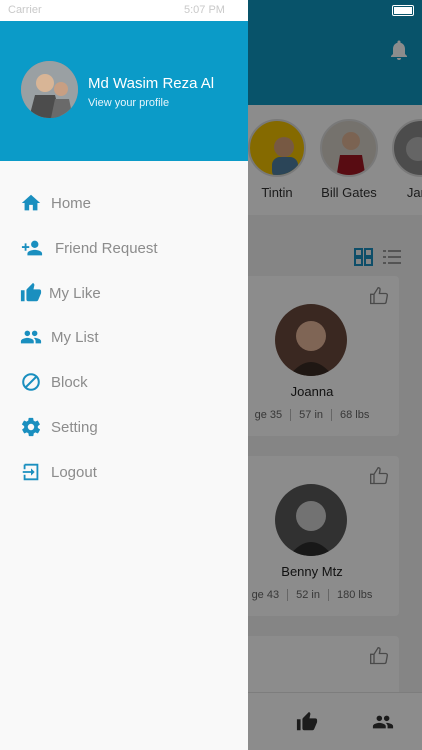 The height and width of the screenshot is (750, 422). I want to click on people-icon, so click(31, 337).